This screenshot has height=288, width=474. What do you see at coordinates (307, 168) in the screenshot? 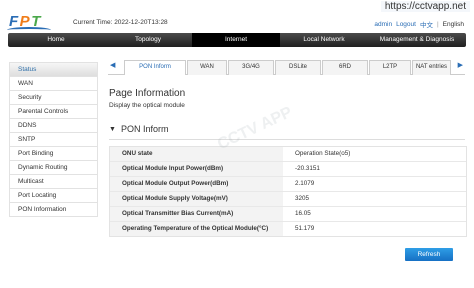
I see `row-value: -20.3151` at bounding box center [307, 168].